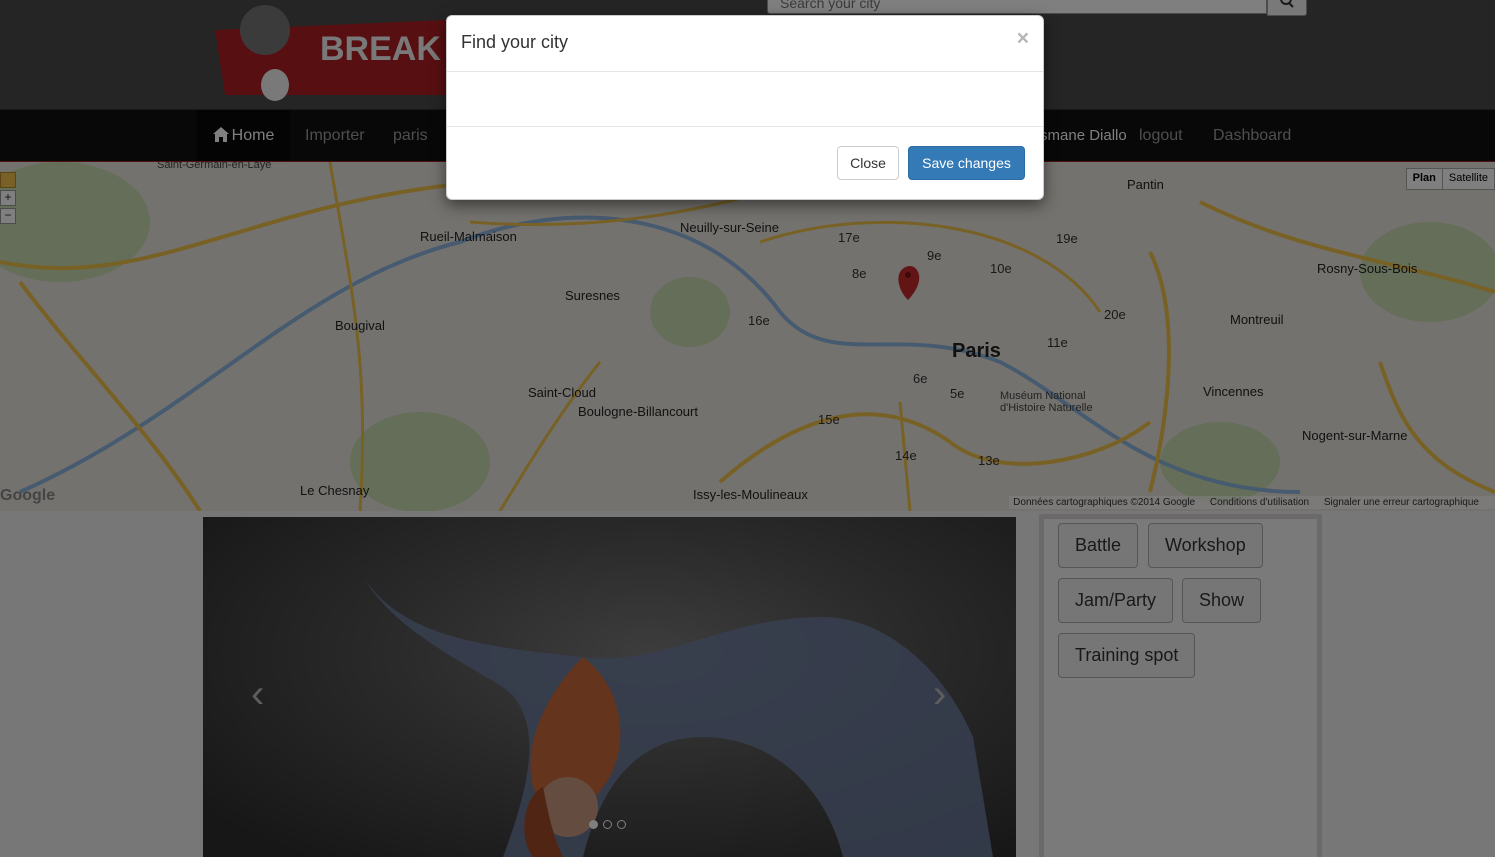  I want to click on find-city-modal: Find your city × Close Save changes, so click(745, 107).